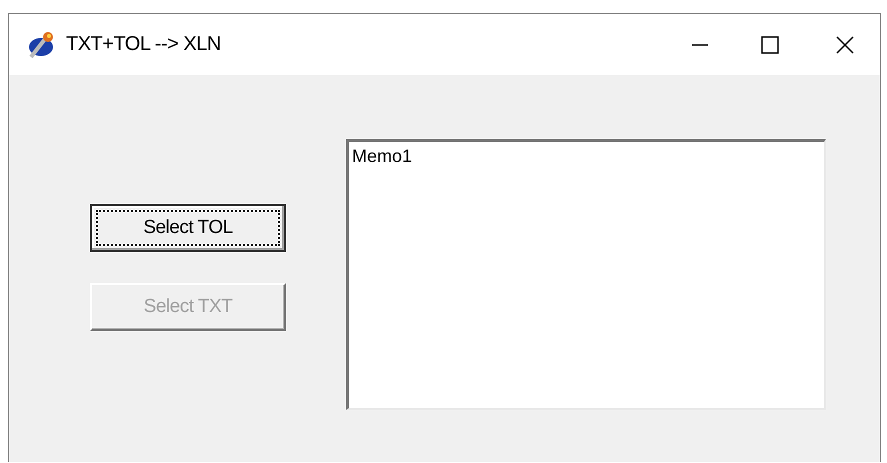 This screenshot has width=887, height=463. Describe the element at coordinates (188, 228) in the screenshot. I see `select-button: Select TOL` at that location.